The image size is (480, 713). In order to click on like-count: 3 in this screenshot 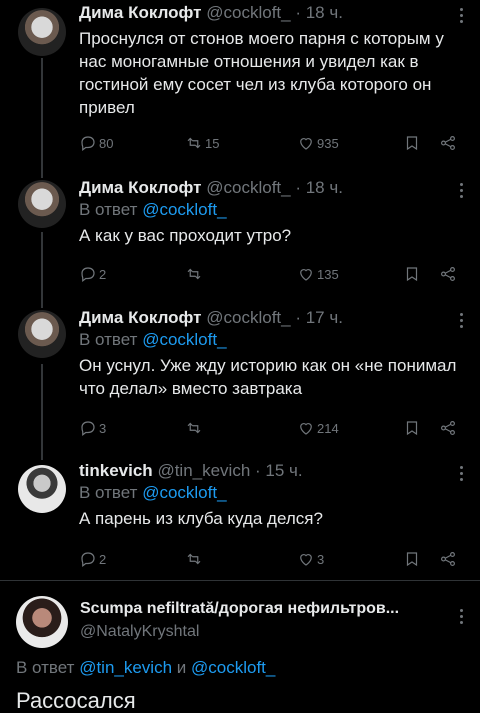, I will do `click(321, 559)`.